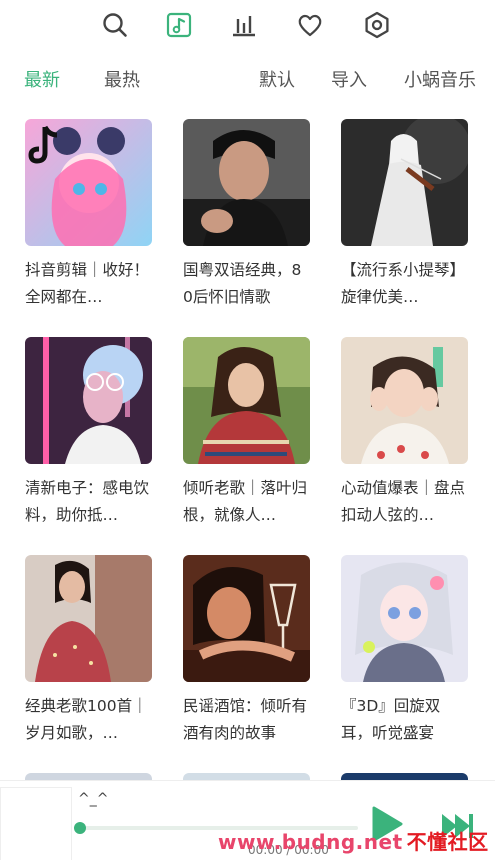 The image size is (495, 860). Describe the element at coordinates (42, 79) in the screenshot. I see `tab-latest: 最新` at that location.